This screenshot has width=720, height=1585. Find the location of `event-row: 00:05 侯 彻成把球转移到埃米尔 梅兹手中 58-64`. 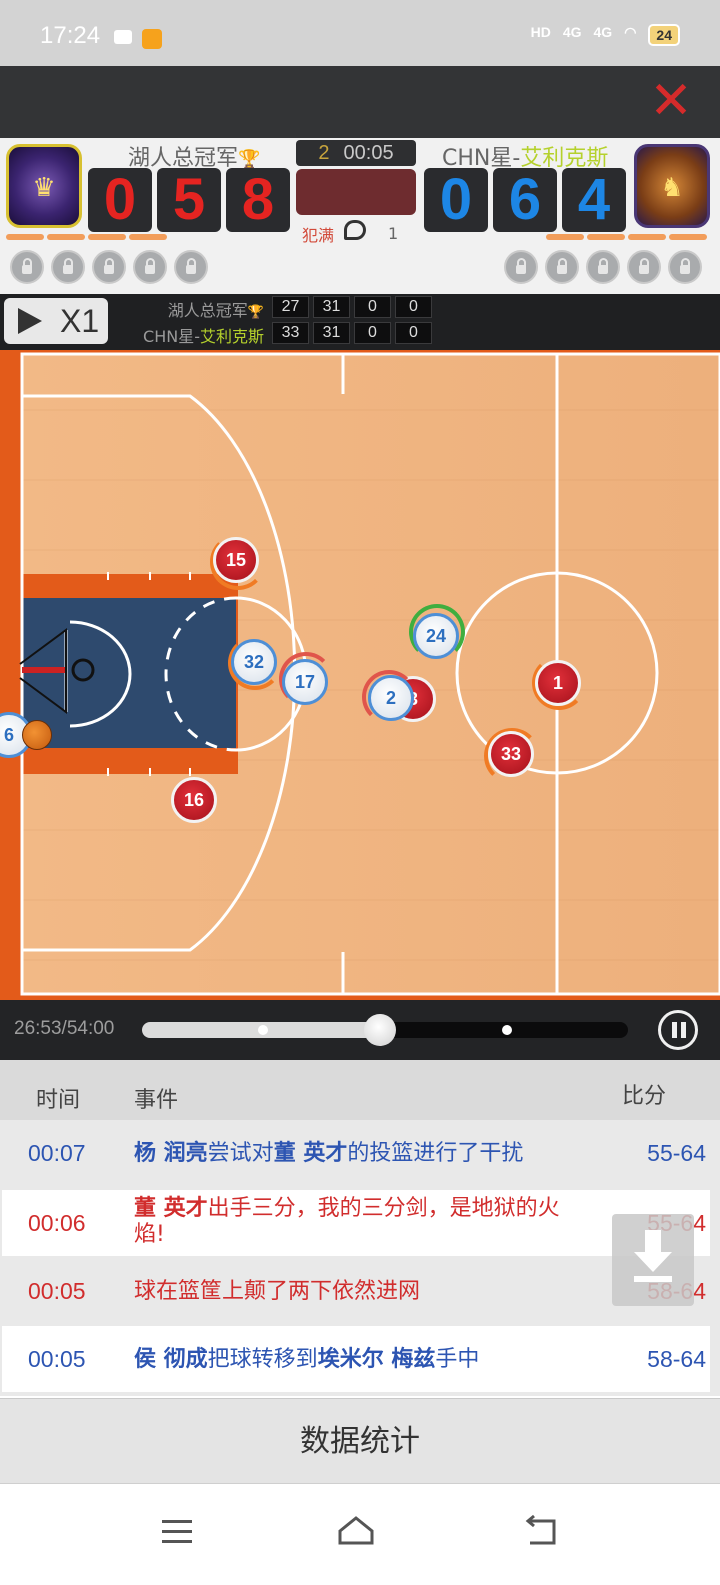

event-row: 00:05 侯 彻成把球转移到埃米尔 梅兹手中 58-64 is located at coordinates (356, 1359).